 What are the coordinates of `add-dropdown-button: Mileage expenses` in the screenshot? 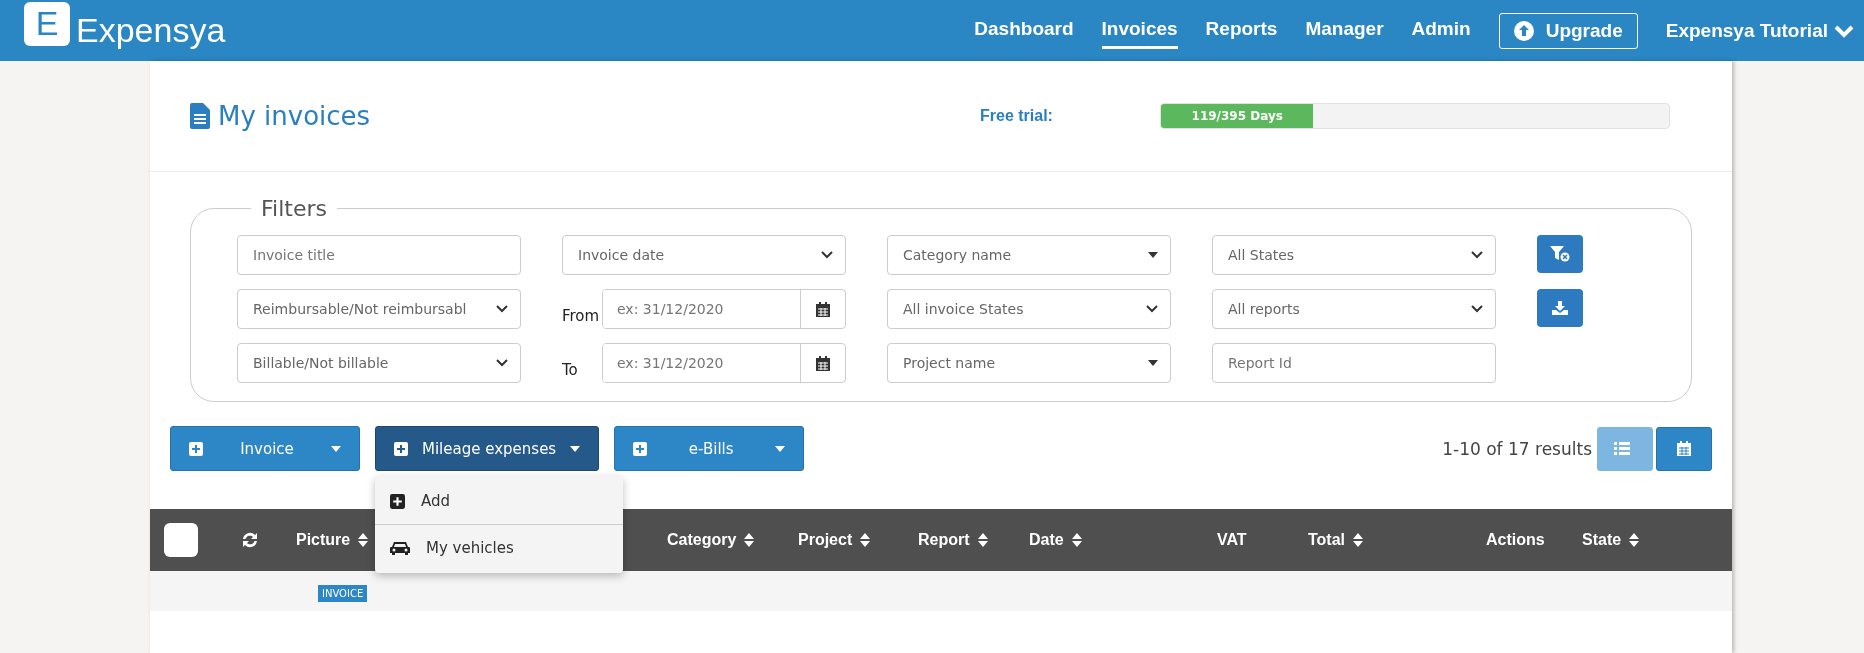 It's located at (487, 448).